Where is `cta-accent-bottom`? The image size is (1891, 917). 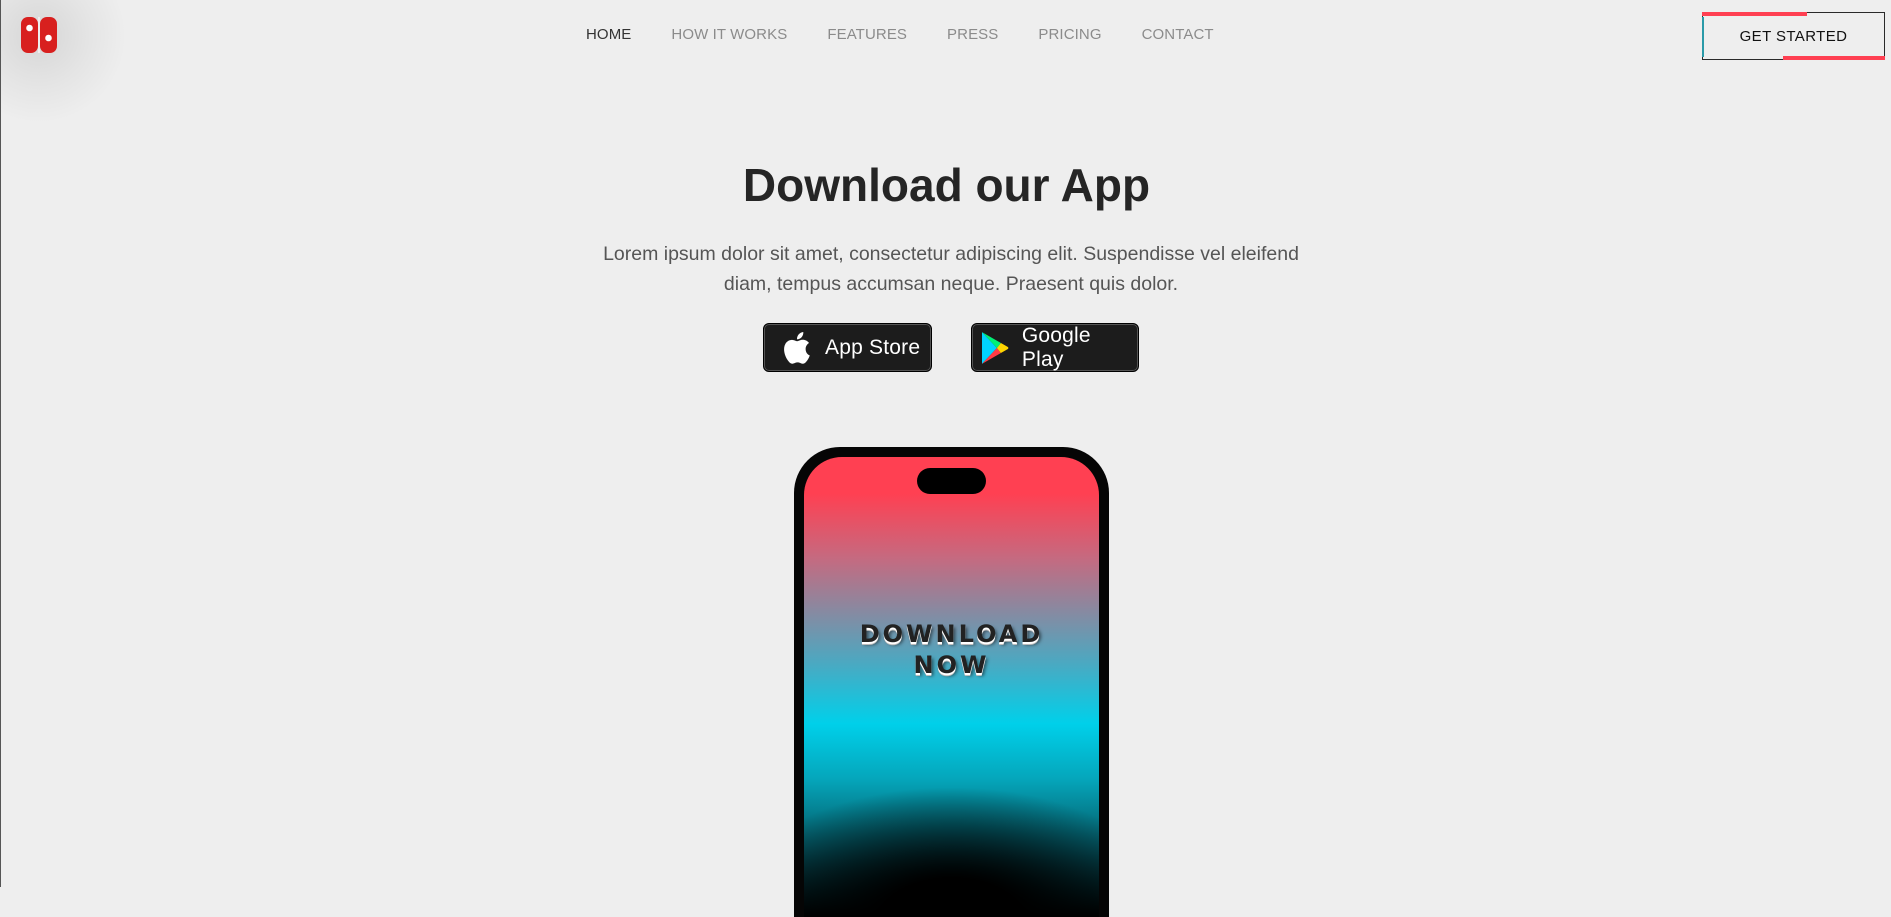 cta-accent-bottom is located at coordinates (1834, 58).